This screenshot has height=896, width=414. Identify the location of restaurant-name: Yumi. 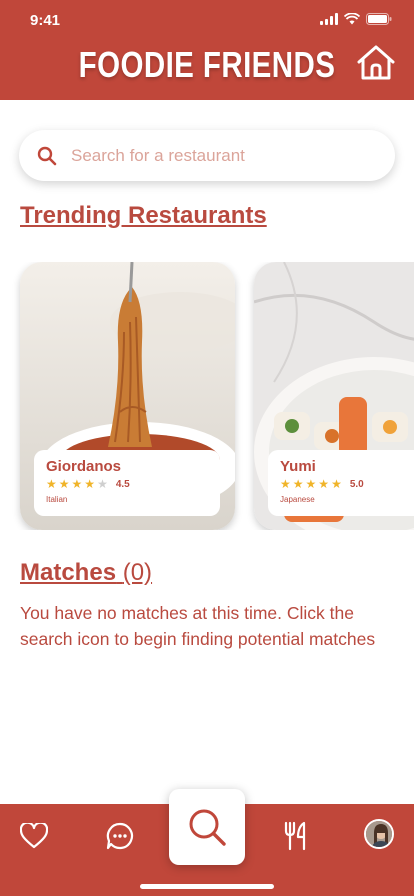
(298, 466).